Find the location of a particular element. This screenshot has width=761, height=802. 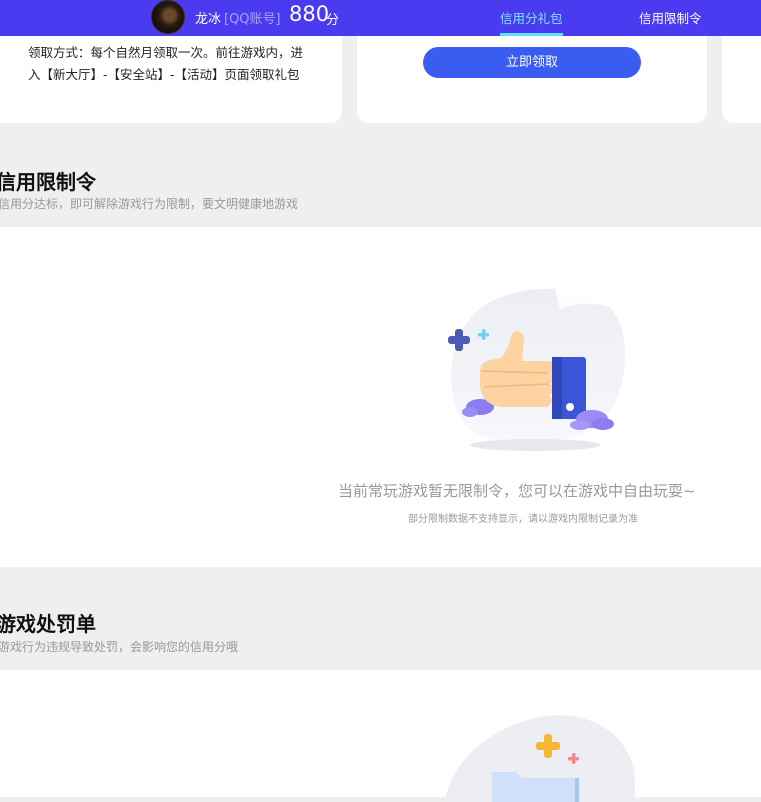

credit-score: 880 is located at coordinates (309, 14).